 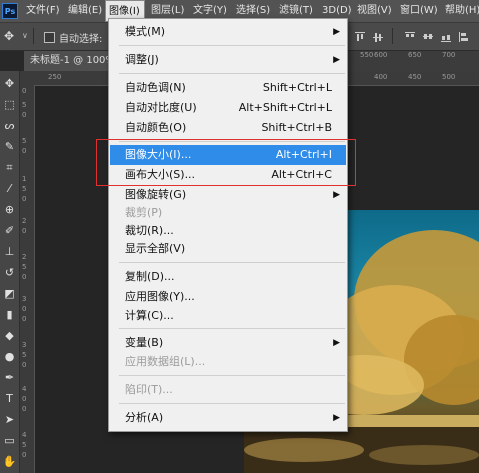 I want to click on healing-brush-icon: ⊕, so click(x=9, y=209).